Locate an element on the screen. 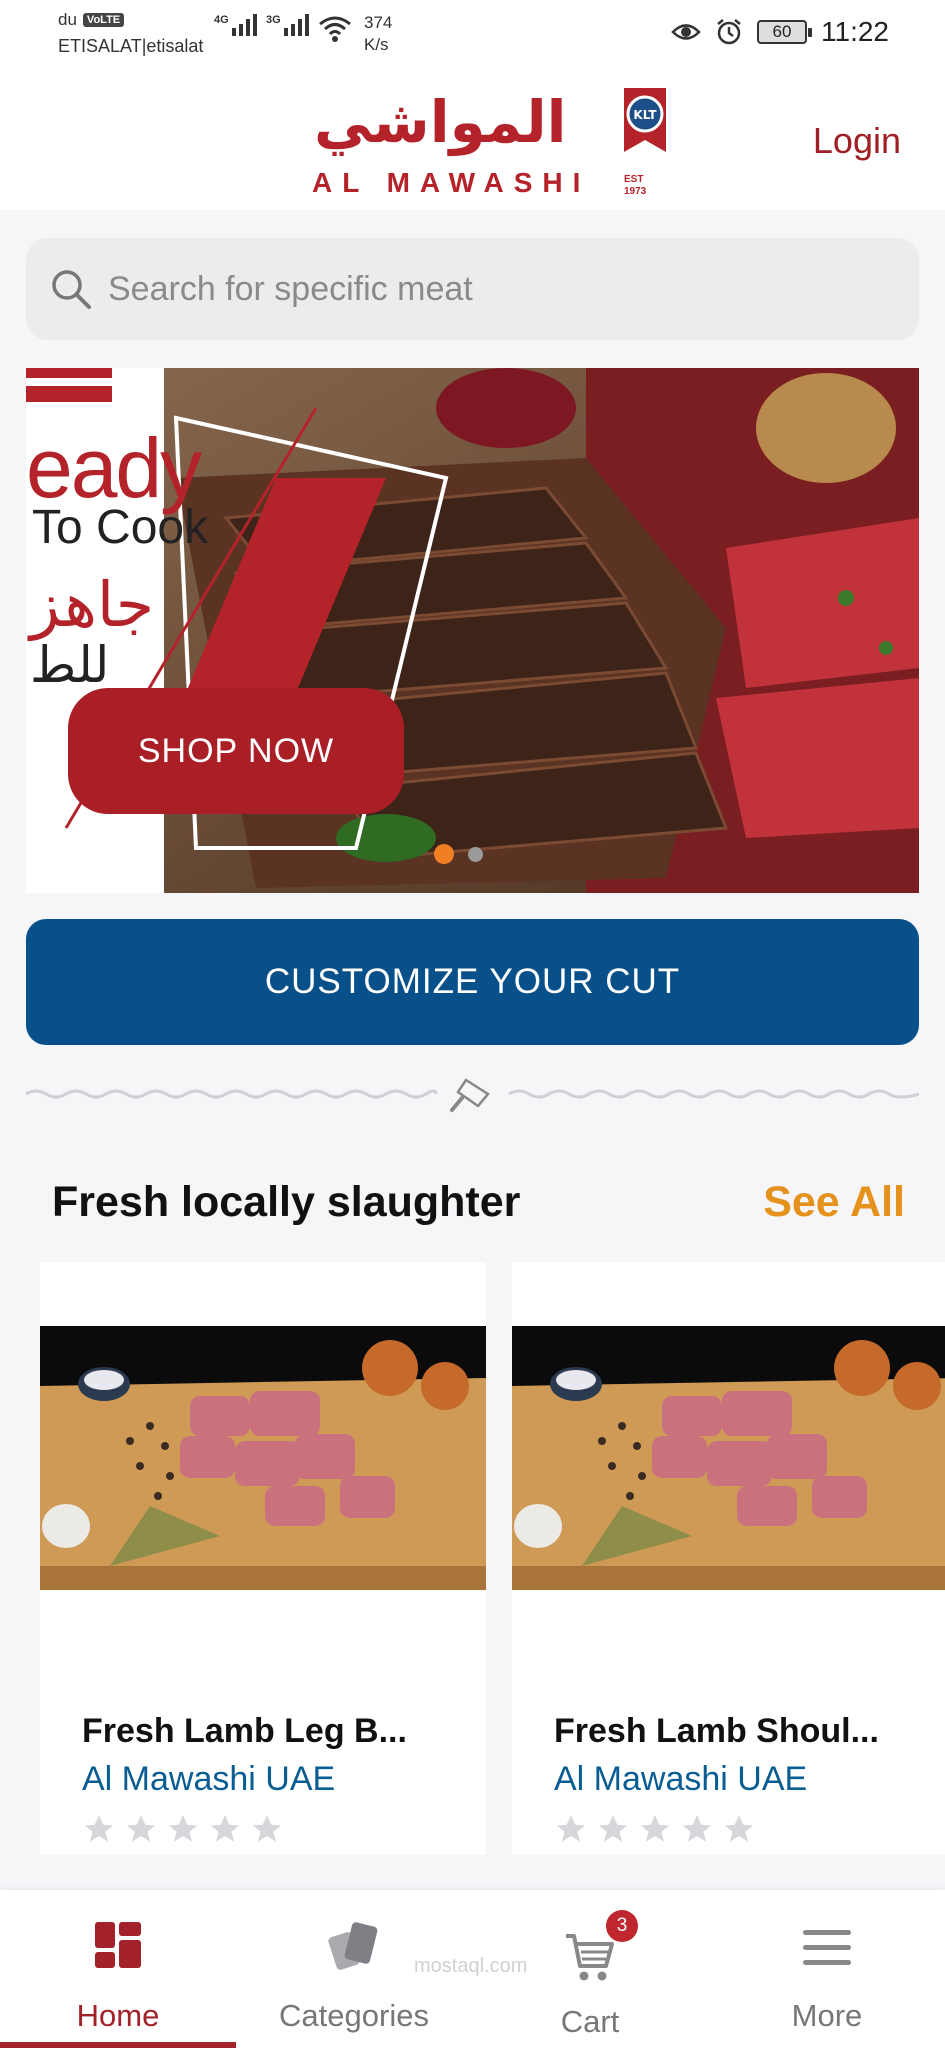 The width and height of the screenshot is (945, 2048). nav-home-label: Home is located at coordinates (118, 2015).